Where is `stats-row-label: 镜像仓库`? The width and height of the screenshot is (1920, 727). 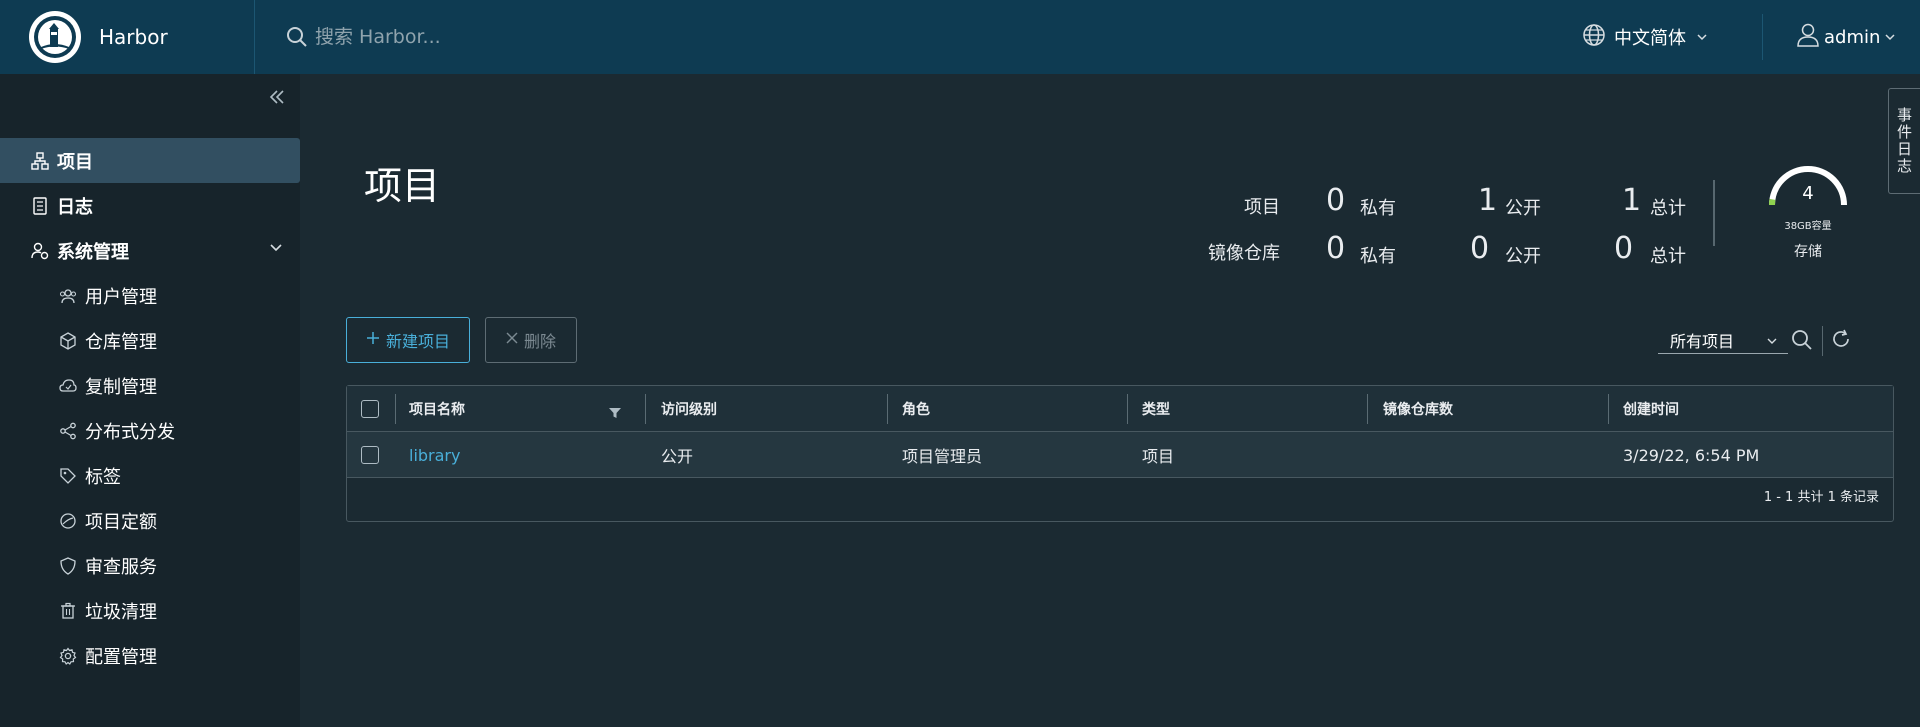
stats-row-label: 镜像仓库 is located at coordinates (1244, 253).